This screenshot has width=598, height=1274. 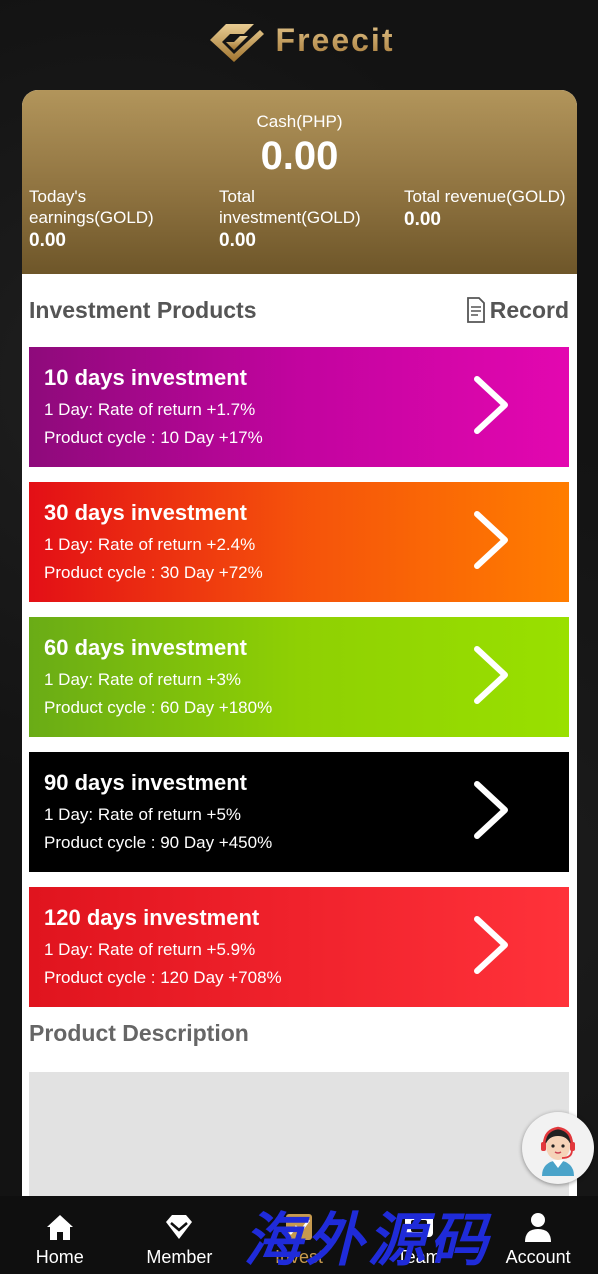 What do you see at coordinates (91, 207) in the screenshot?
I see `stat-label: Today's earnings(GOLD)` at bounding box center [91, 207].